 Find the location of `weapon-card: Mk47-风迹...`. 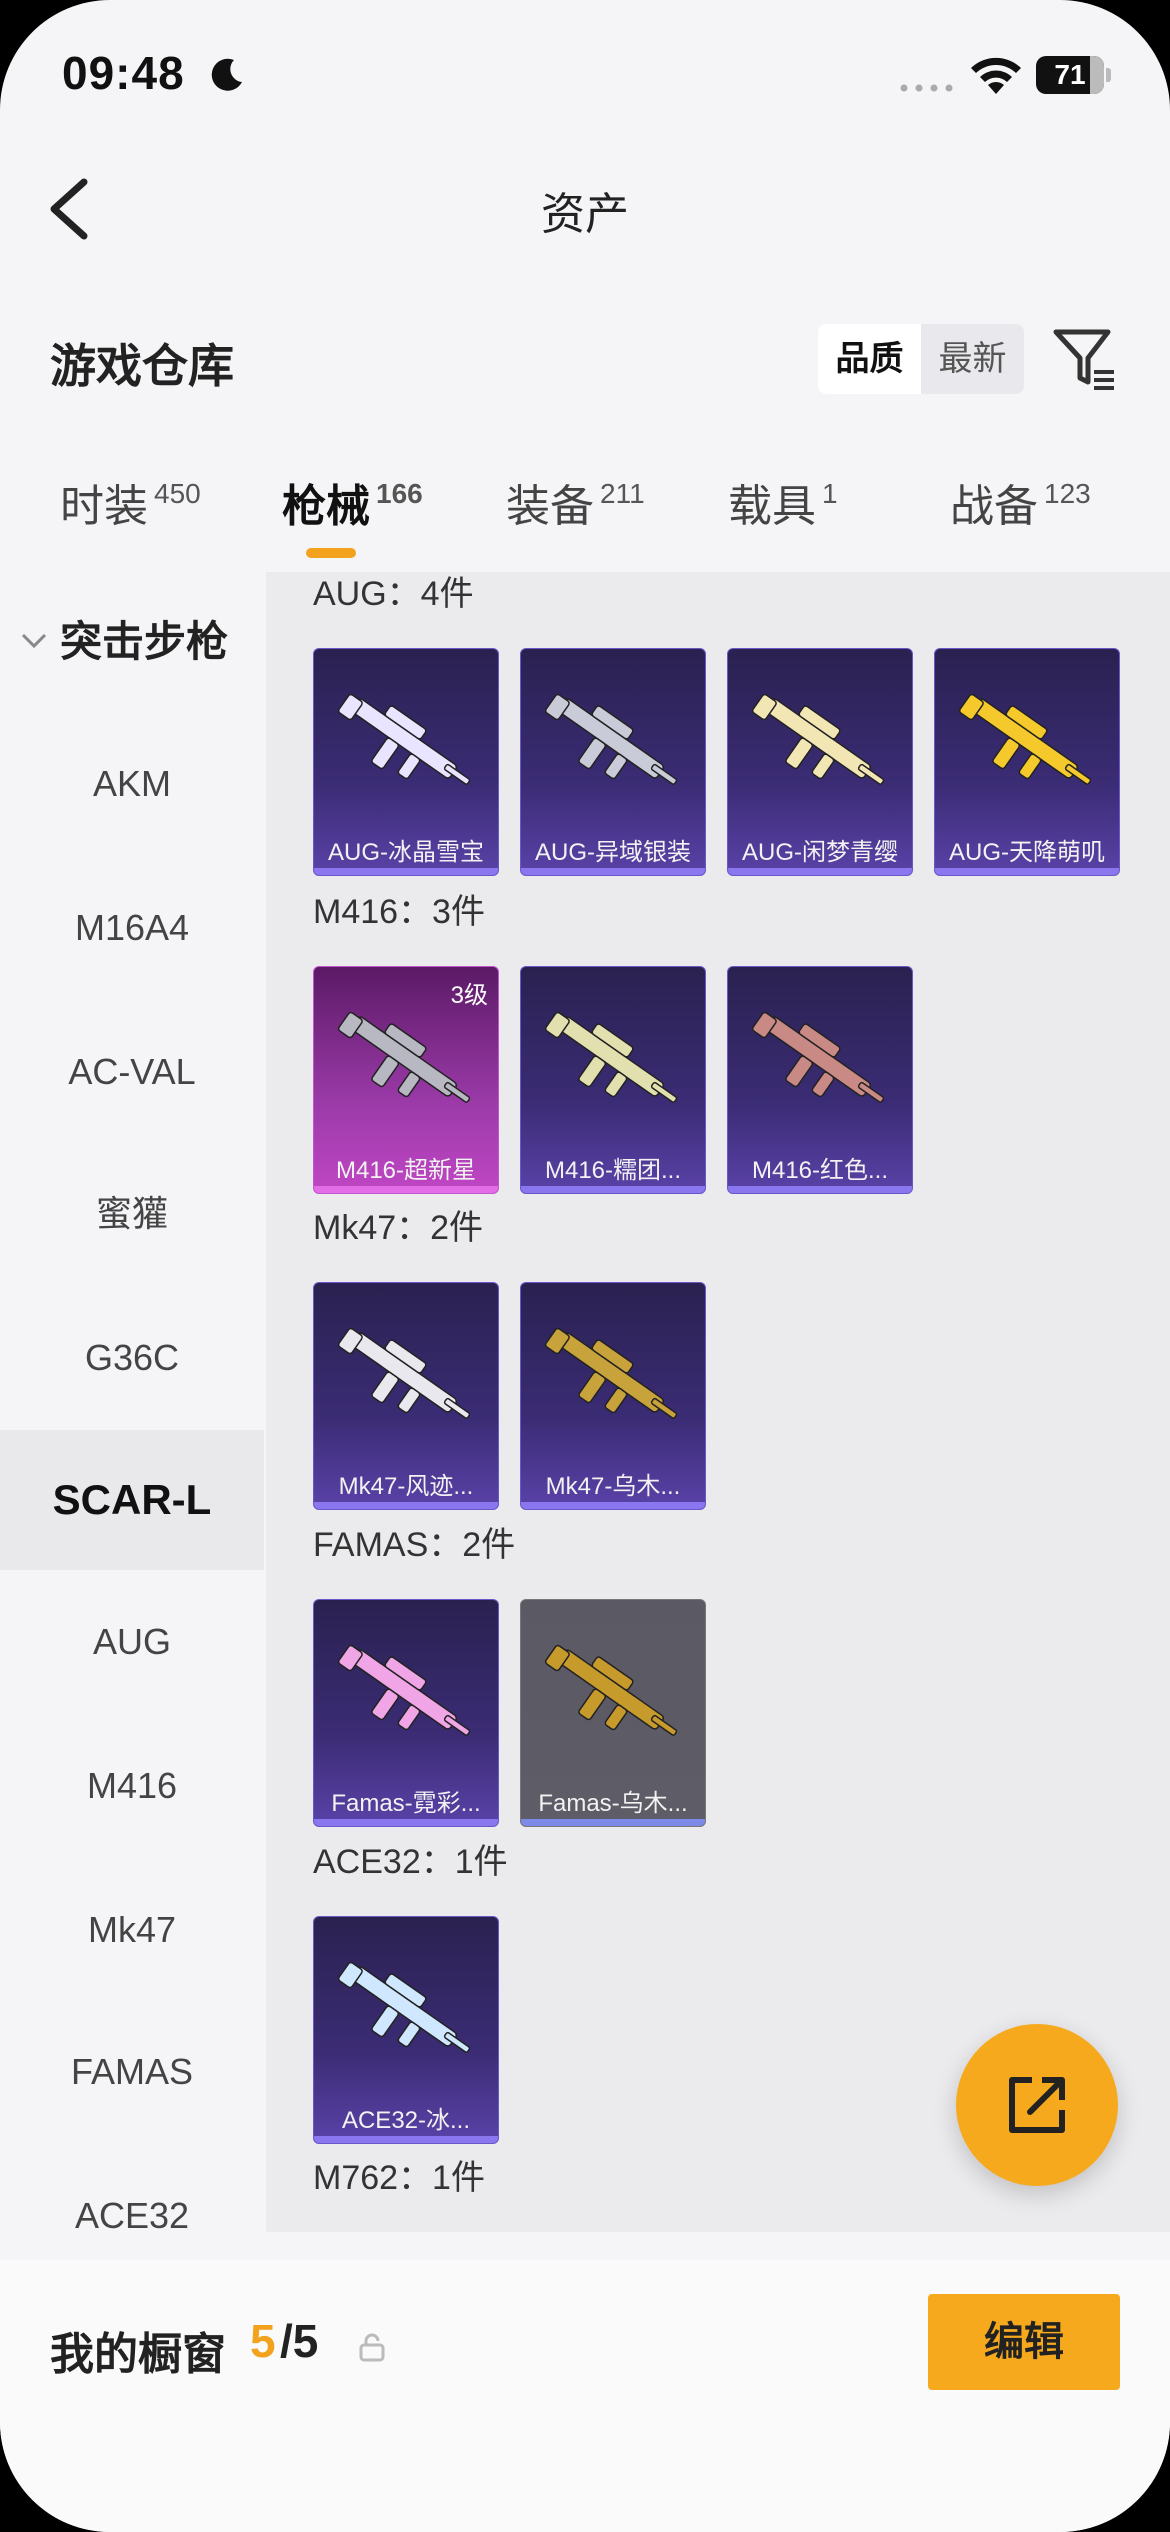

weapon-card: Mk47-风迹... is located at coordinates (406, 1396).